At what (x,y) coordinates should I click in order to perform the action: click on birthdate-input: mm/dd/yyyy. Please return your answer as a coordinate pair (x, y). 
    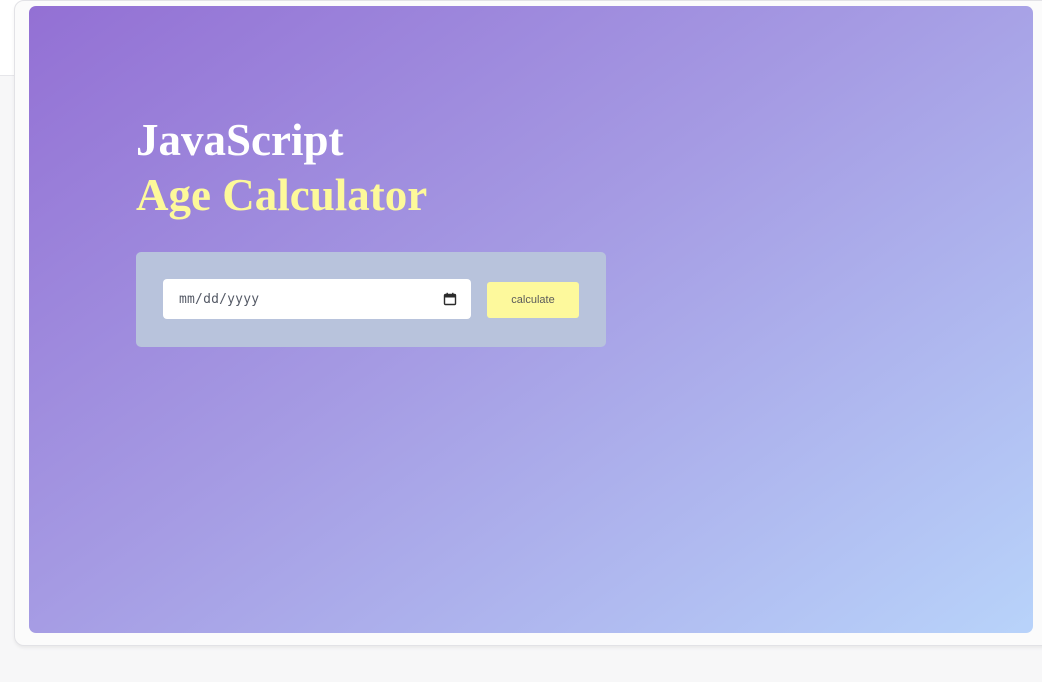
    Looking at the image, I should click on (317, 299).